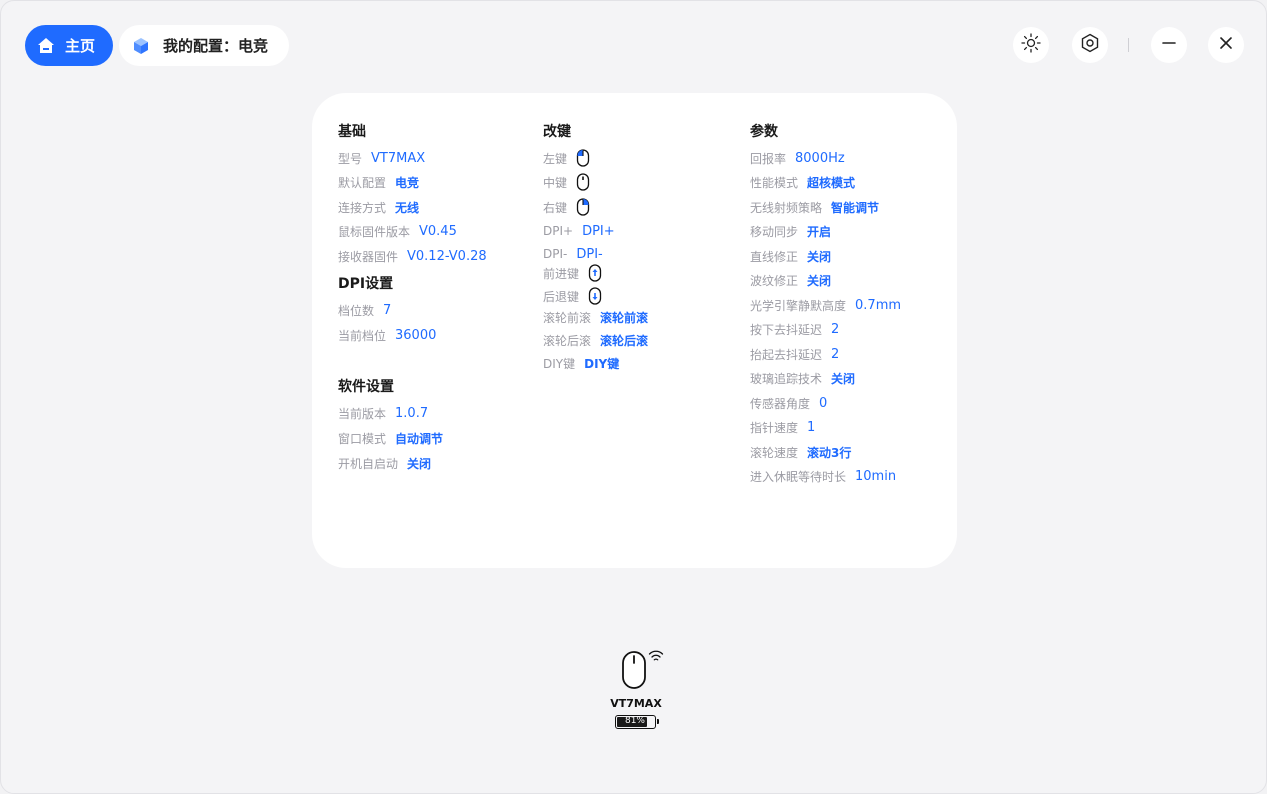 This screenshot has height=794, width=1267. What do you see at coordinates (795, 329) in the screenshot?
I see `params-row-7: 按下去抖延迟 2` at bounding box center [795, 329].